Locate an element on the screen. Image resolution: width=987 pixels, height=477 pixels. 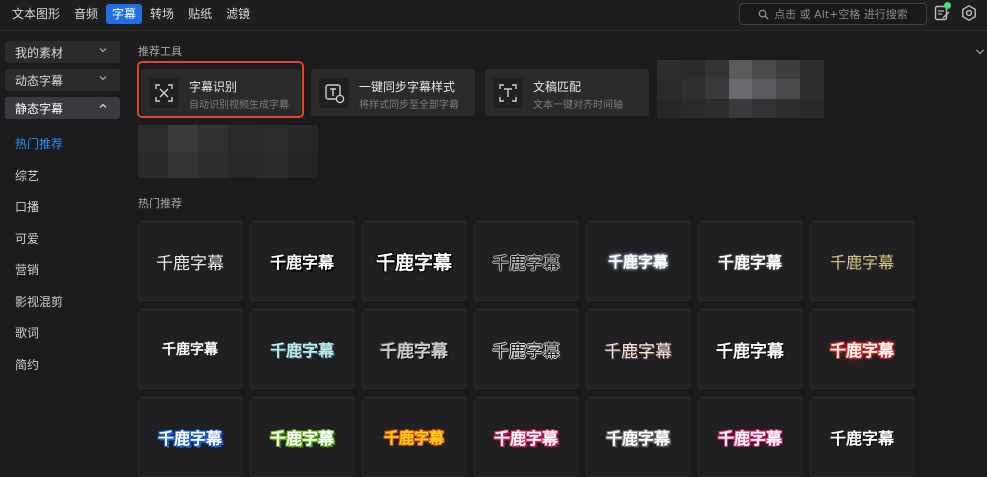
search-input: 点击 或 Alt+空格 进行搜索 is located at coordinates (833, 14).